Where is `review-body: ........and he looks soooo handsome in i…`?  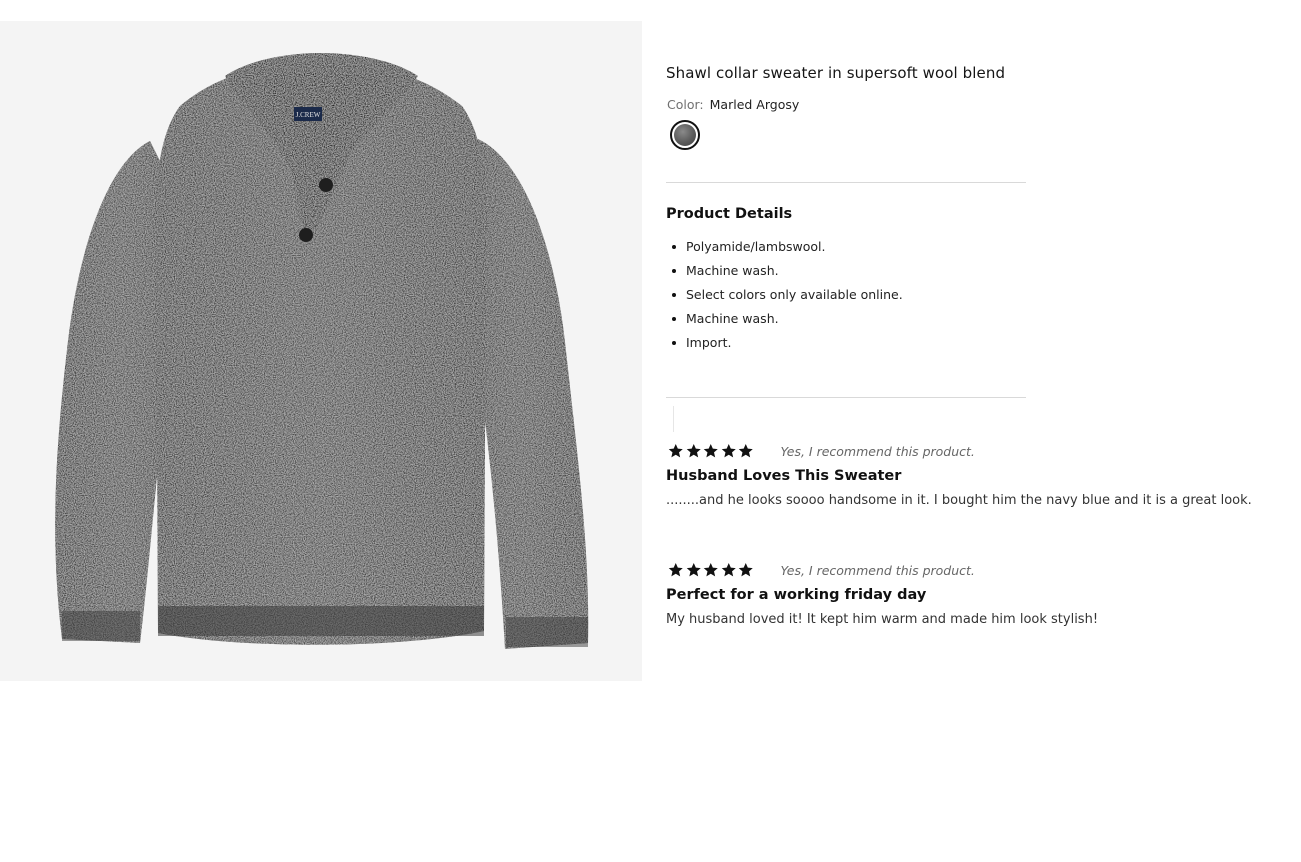
review-body: ........and he looks soooo handsome in i… is located at coordinates (959, 500).